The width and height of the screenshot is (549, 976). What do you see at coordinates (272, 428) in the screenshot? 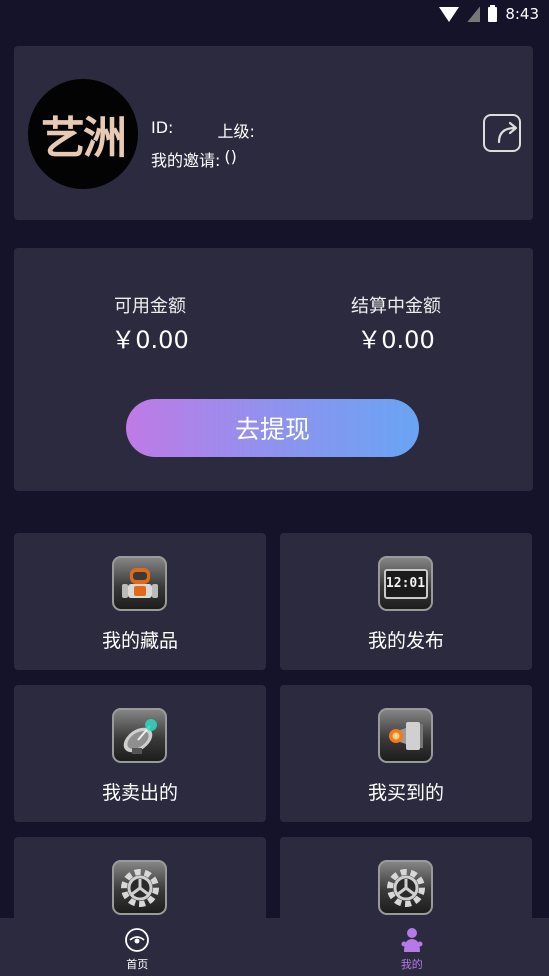
I see `withdraw-button: 去提现` at bounding box center [272, 428].